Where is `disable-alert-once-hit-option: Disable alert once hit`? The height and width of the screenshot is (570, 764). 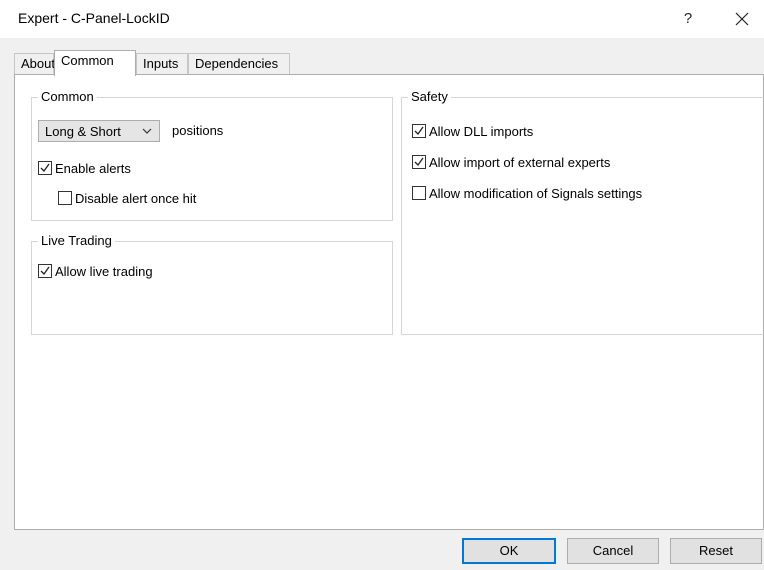 disable-alert-once-hit-option: Disable alert once hit is located at coordinates (127, 198).